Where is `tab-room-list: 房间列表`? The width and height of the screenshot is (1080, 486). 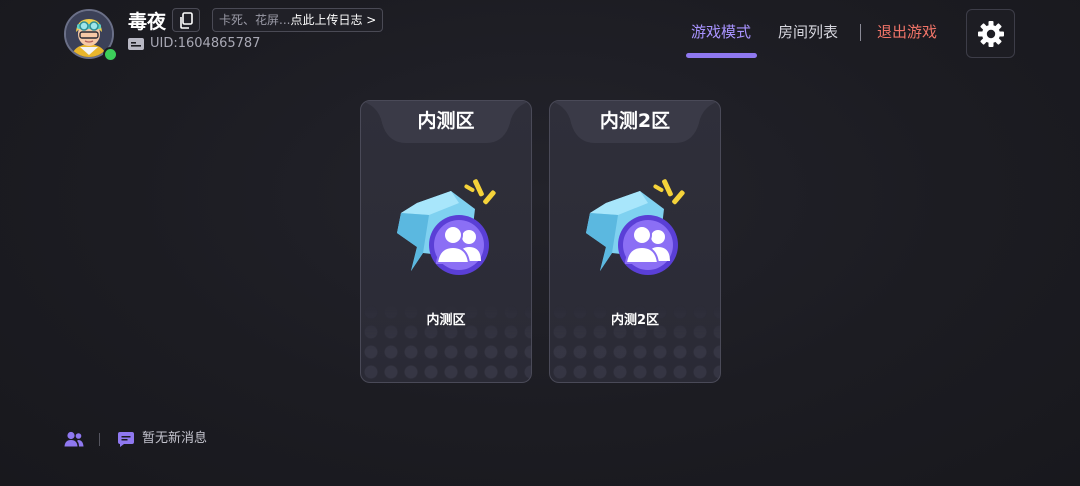 tab-room-list: 房间列表 is located at coordinates (808, 32).